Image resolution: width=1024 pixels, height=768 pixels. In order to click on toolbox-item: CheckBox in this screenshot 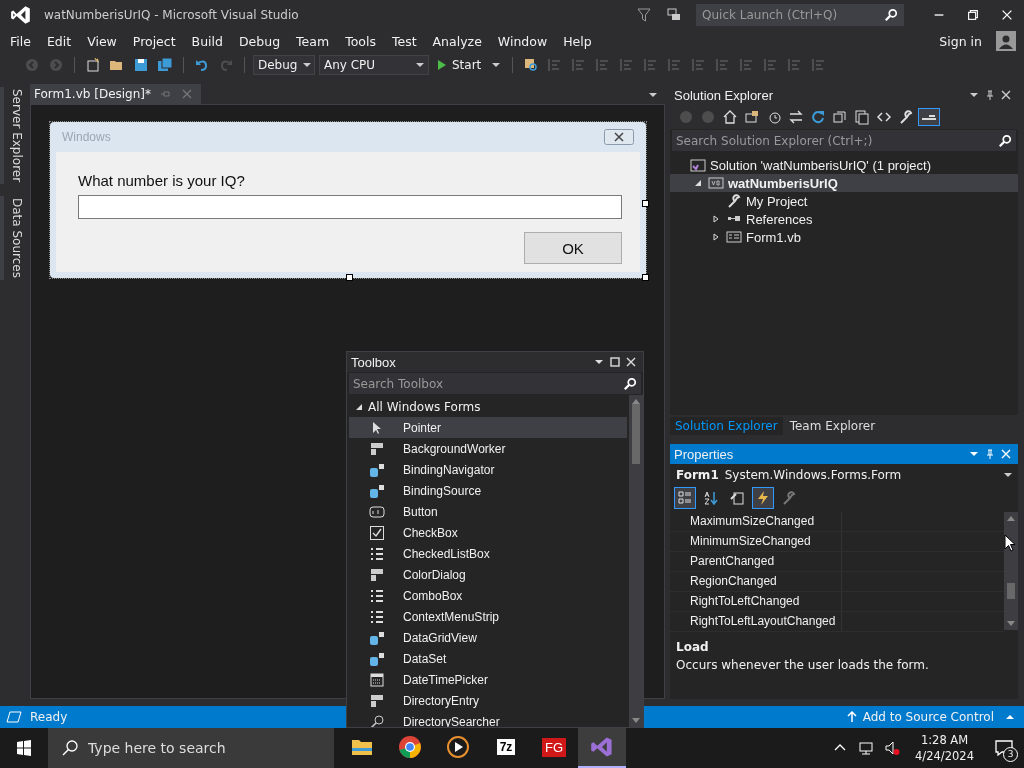, I will do `click(488, 532)`.